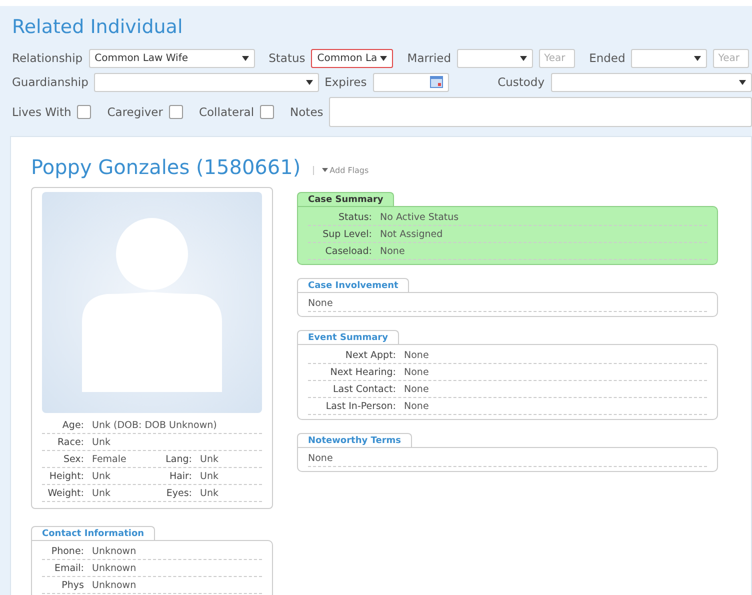 Image resolution: width=752 pixels, height=595 pixels. Describe the element at coordinates (363, 372) in the screenshot. I see `summary-label: Next Hearing:` at that location.